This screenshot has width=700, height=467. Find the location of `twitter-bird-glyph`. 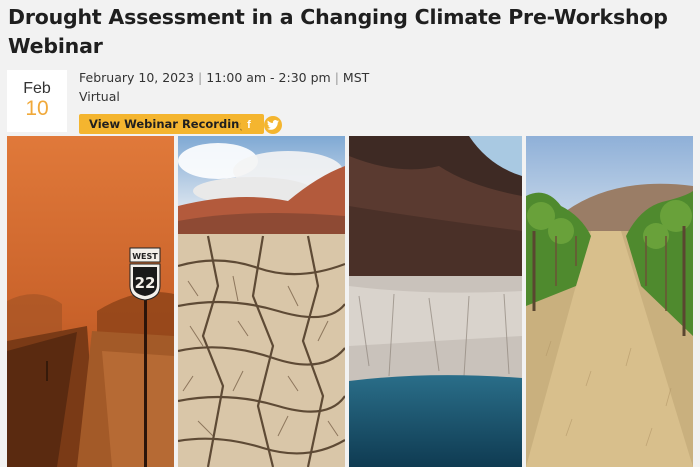

twitter-bird-glyph is located at coordinates (273, 125).